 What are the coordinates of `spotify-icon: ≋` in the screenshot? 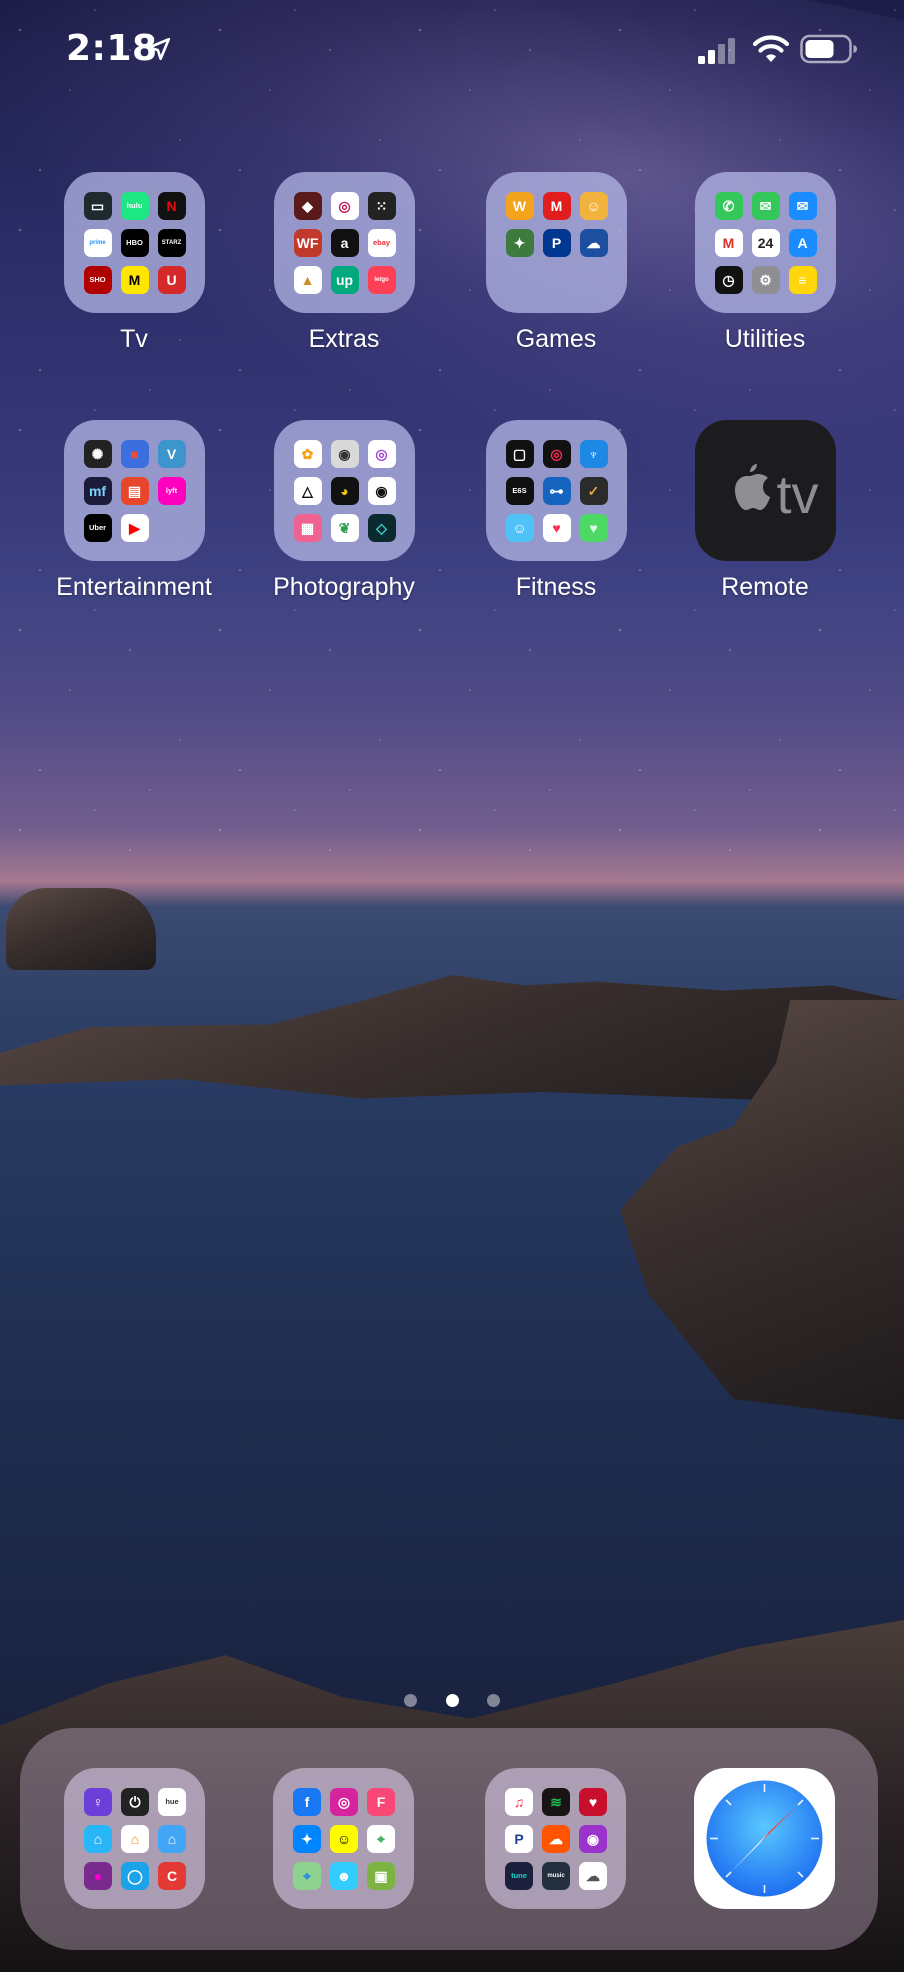 It's located at (556, 1802).